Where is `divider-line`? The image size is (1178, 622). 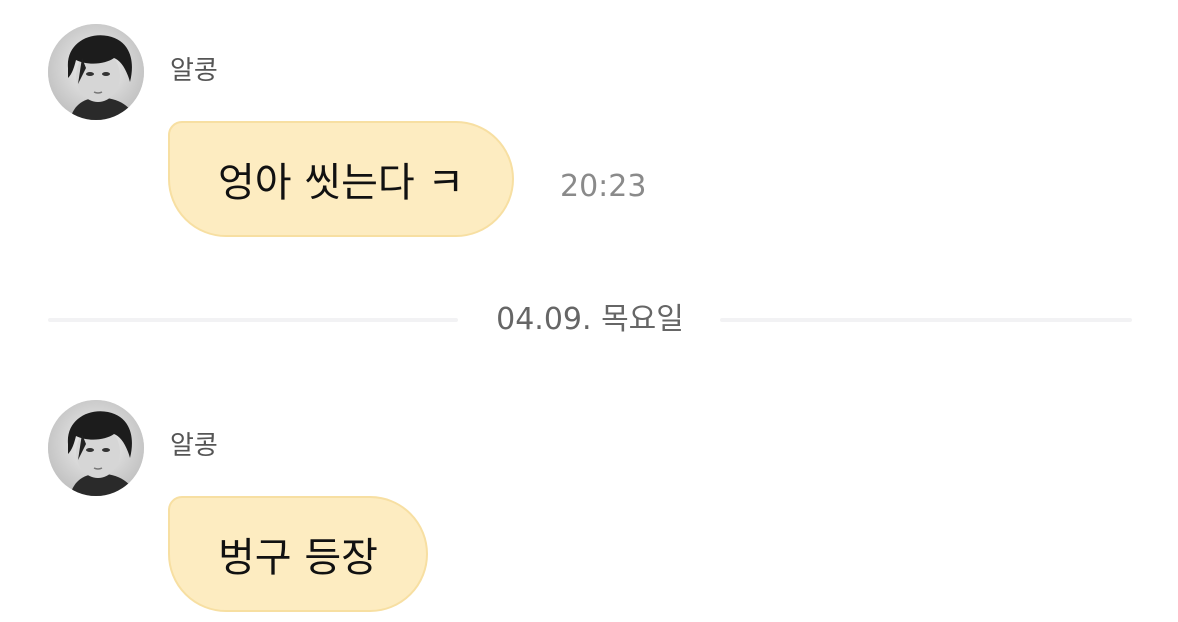
divider-line is located at coordinates (926, 320).